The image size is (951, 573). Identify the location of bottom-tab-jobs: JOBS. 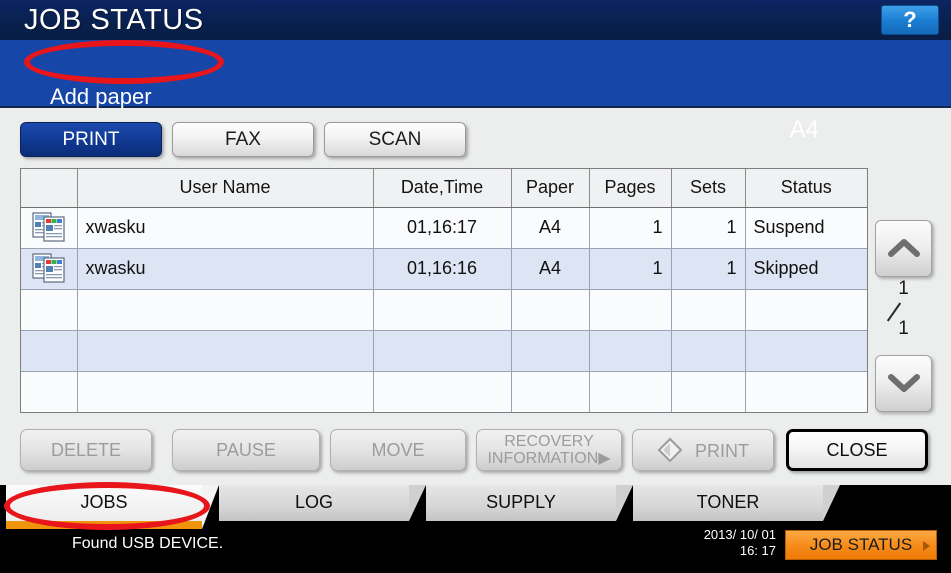
(112, 507).